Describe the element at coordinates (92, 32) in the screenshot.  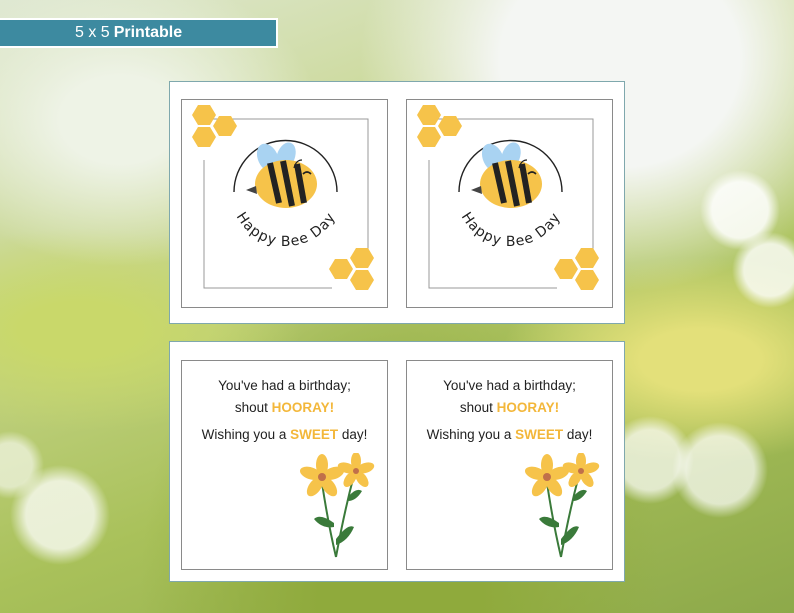
I see `banner-size: 5 x 5` at that location.